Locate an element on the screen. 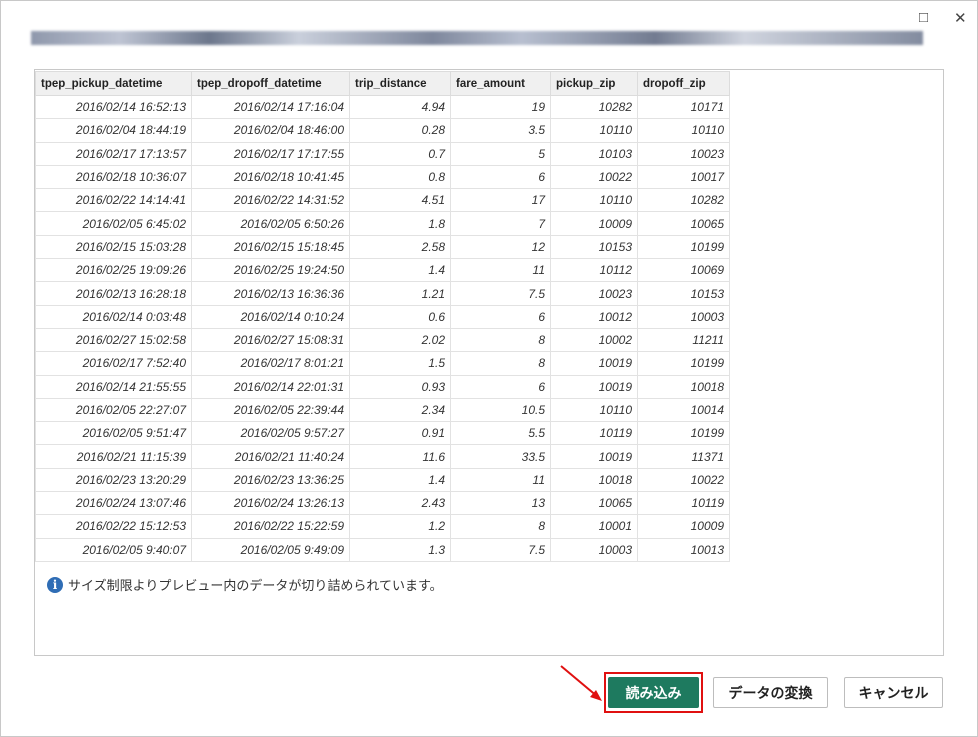  cancel-button: キャンセル is located at coordinates (893, 692).